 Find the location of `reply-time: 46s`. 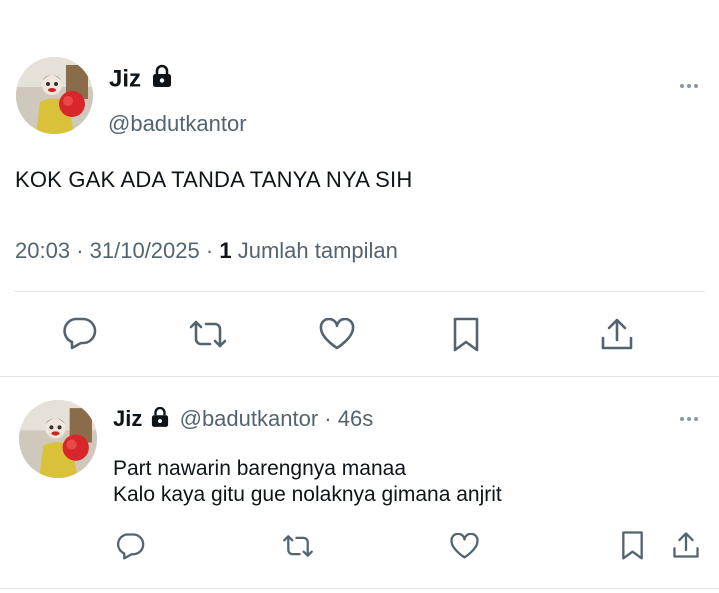

reply-time: 46s is located at coordinates (355, 418).